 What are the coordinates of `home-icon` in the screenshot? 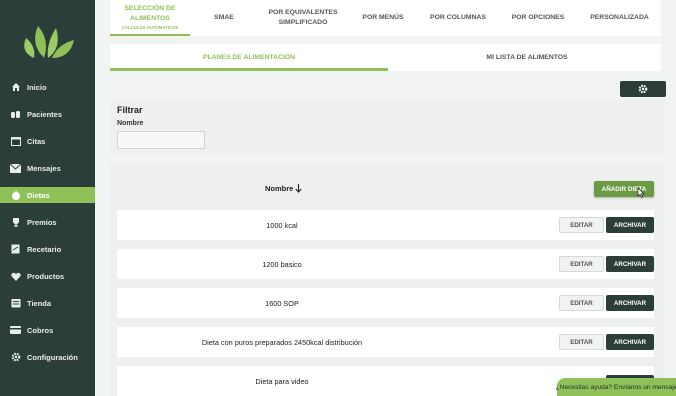 It's located at (15, 87).